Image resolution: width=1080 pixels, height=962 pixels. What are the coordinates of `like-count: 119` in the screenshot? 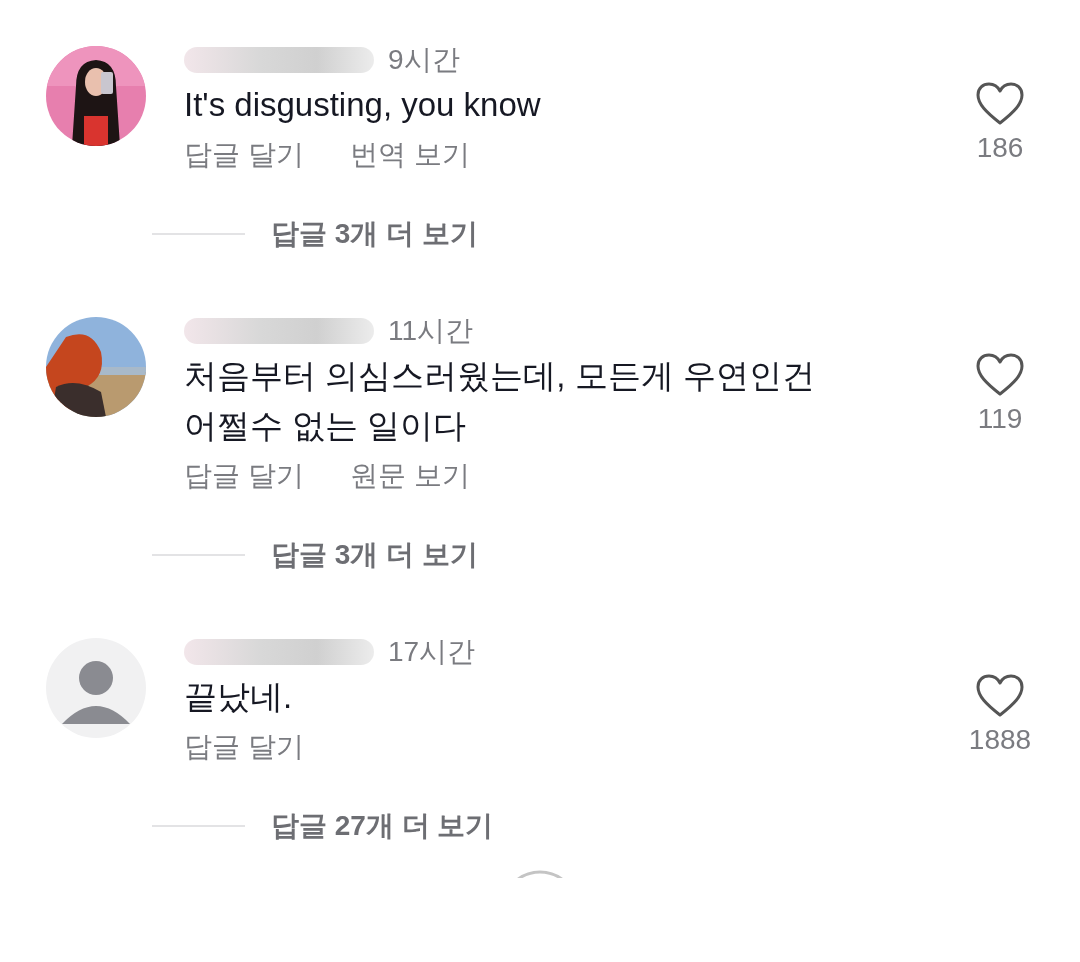 It's located at (1000, 419).